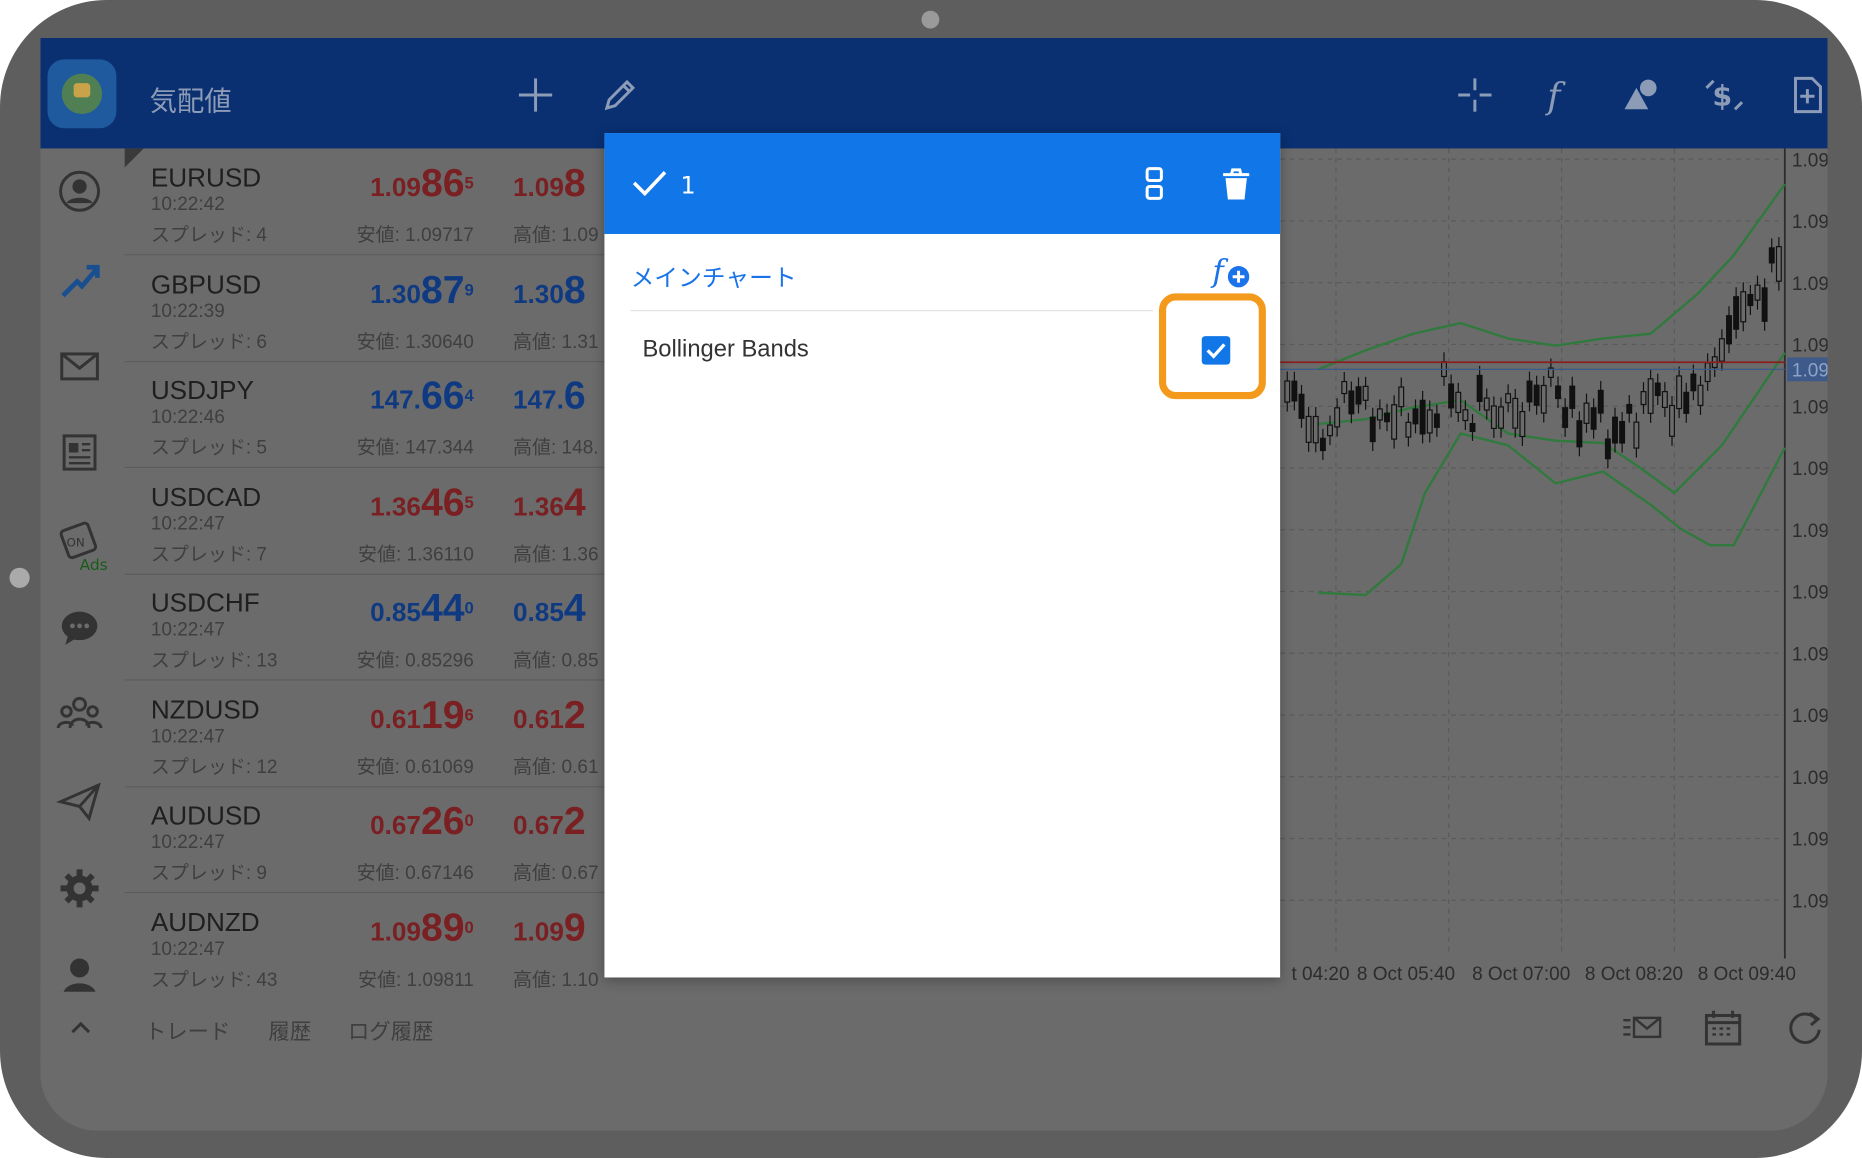  I want to click on section-divider, so click(892, 310).